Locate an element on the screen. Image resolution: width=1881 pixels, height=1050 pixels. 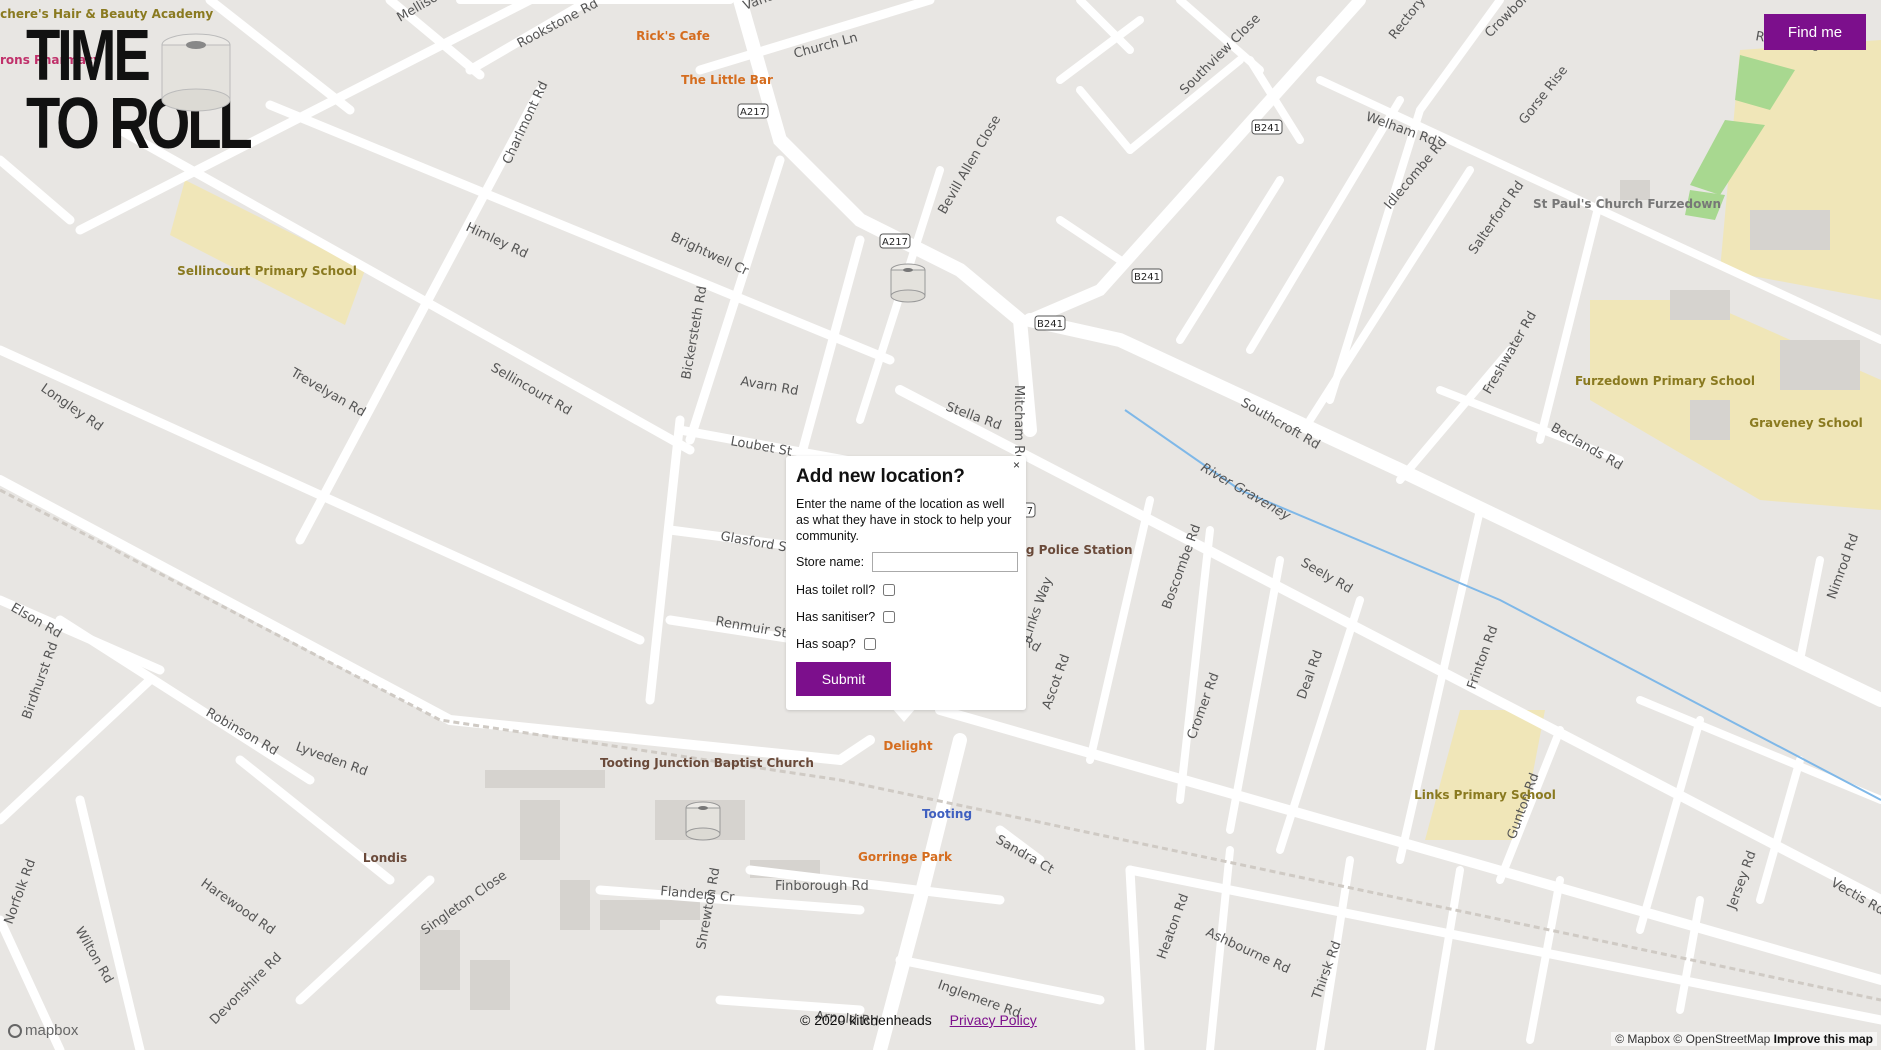
soap-label: Has soap? is located at coordinates (826, 644).